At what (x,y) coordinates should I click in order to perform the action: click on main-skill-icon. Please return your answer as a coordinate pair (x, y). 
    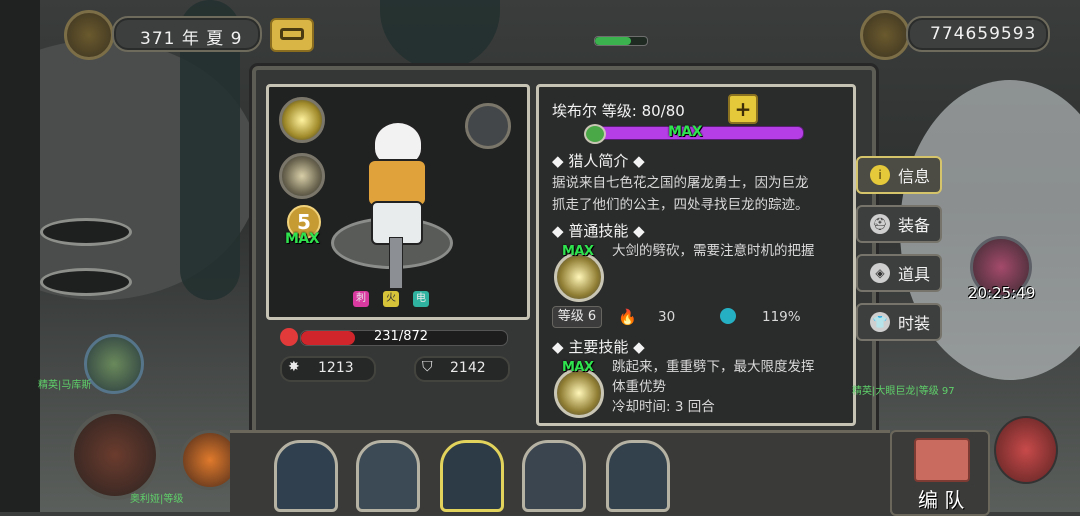
    Looking at the image, I should click on (579, 393).